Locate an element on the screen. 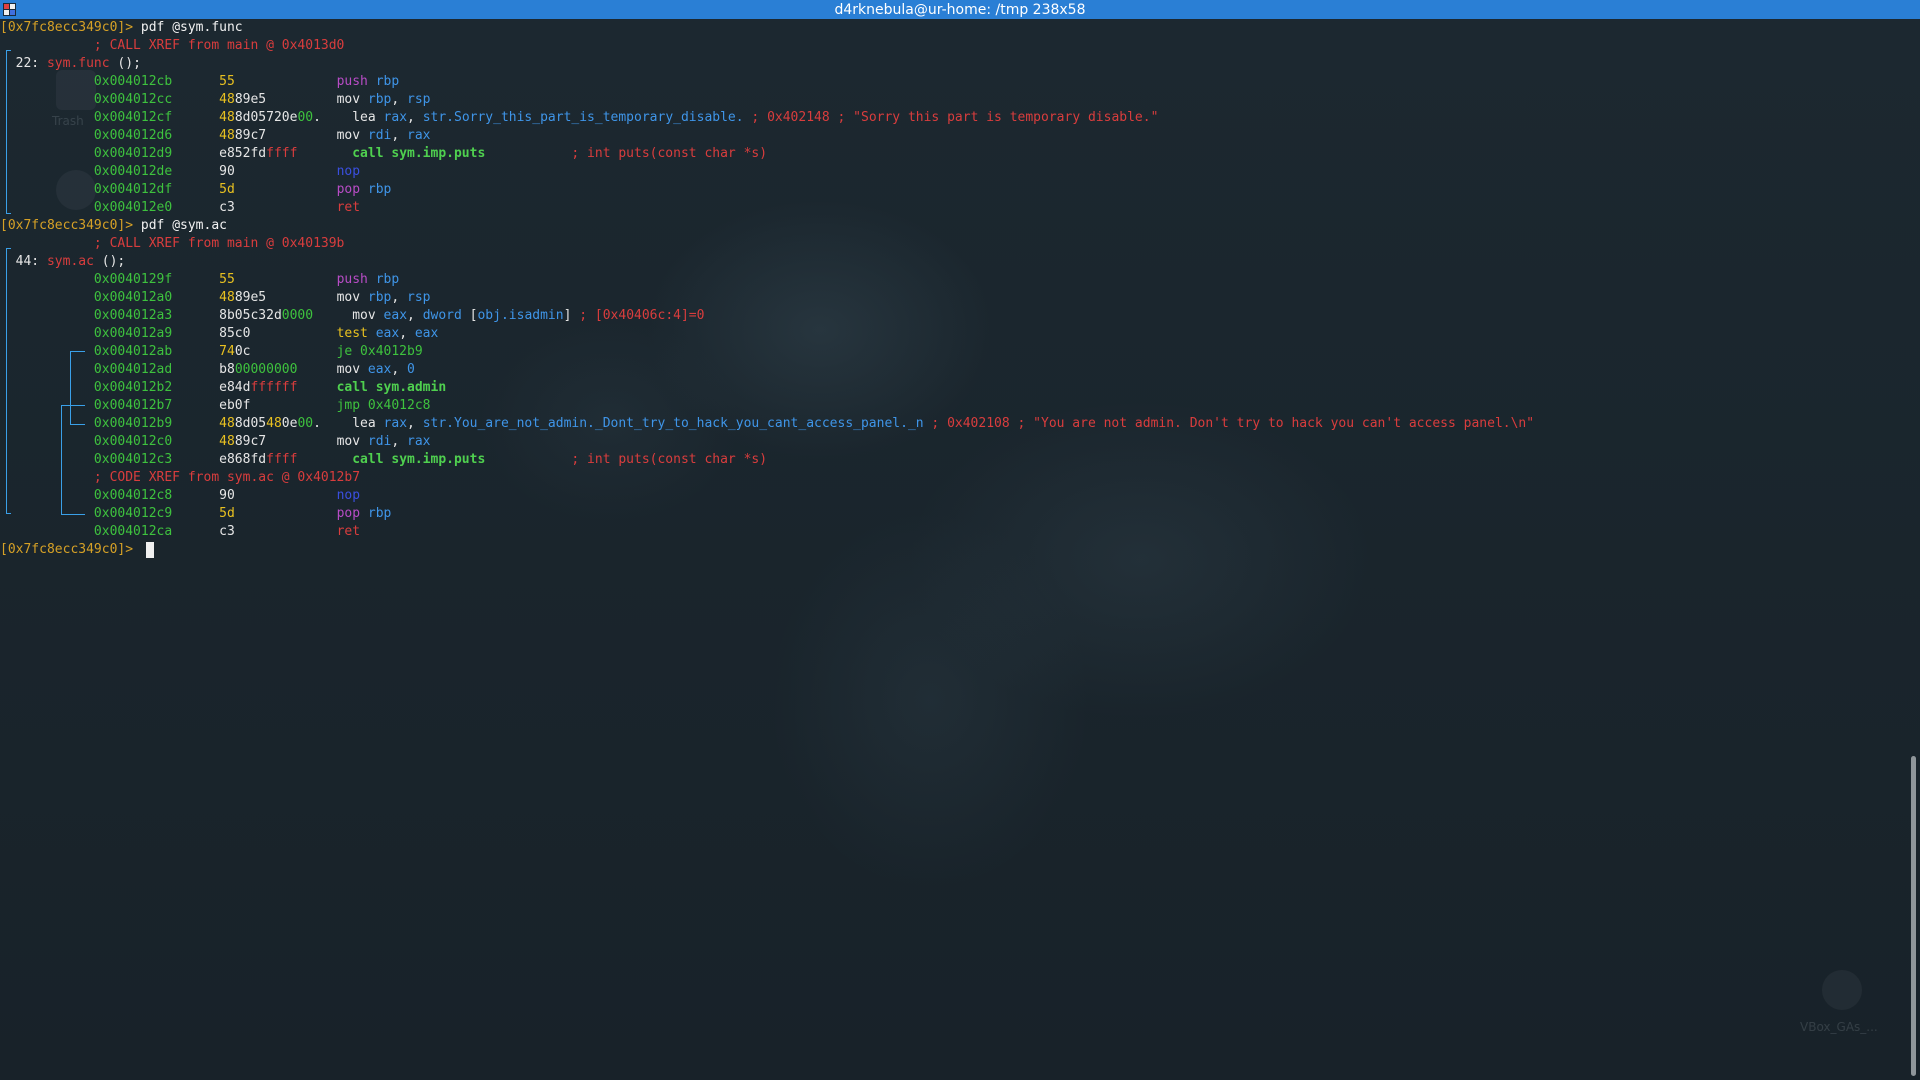  terminal-text-span: 0x004012a0 is located at coordinates (110, 297).